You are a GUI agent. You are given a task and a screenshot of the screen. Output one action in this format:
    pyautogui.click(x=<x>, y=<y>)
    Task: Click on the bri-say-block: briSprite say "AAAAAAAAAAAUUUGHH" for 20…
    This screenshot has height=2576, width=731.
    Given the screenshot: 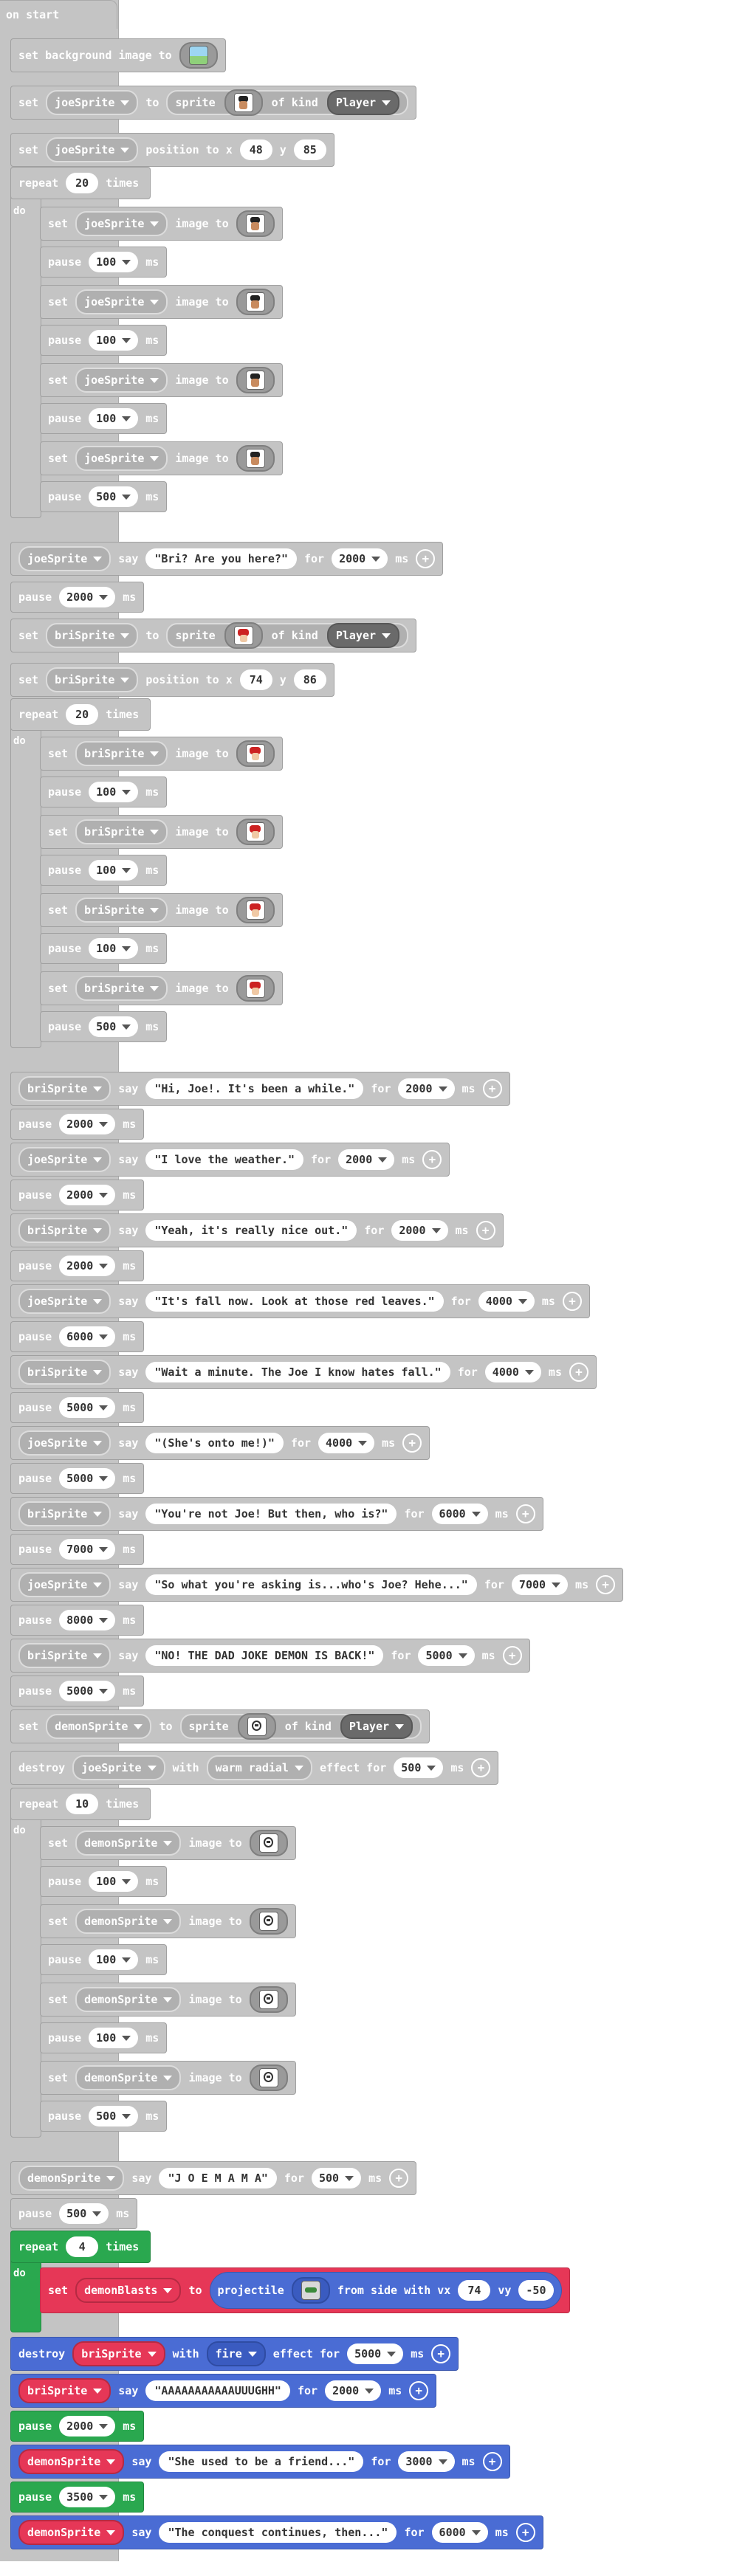 What is the action you would take?
    pyautogui.click(x=223, y=2391)
    